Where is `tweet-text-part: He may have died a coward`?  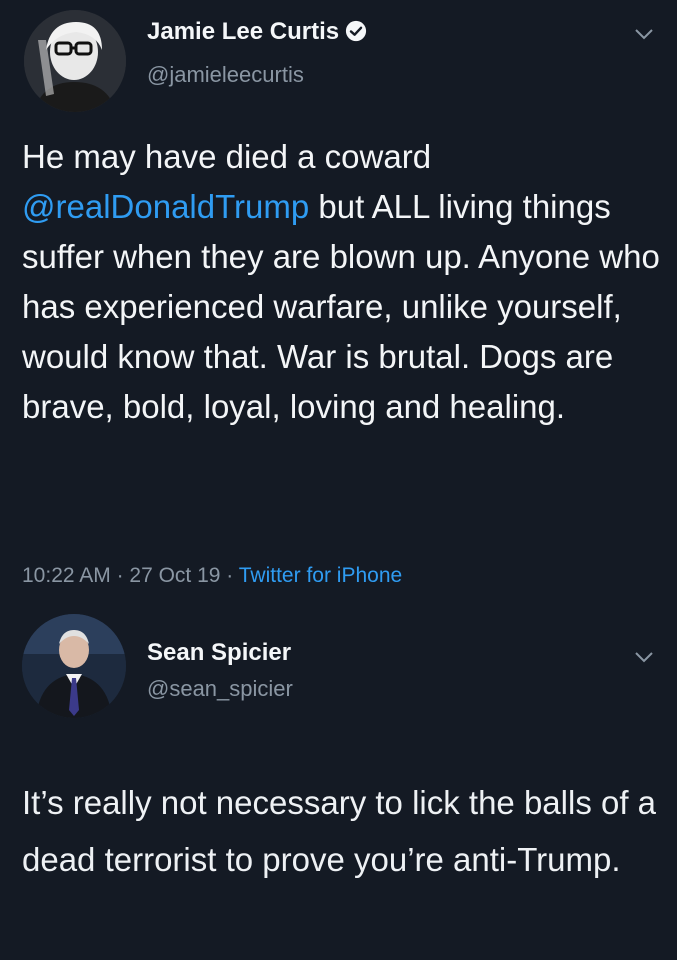
tweet-text-part: He may have died a coward is located at coordinates (227, 156).